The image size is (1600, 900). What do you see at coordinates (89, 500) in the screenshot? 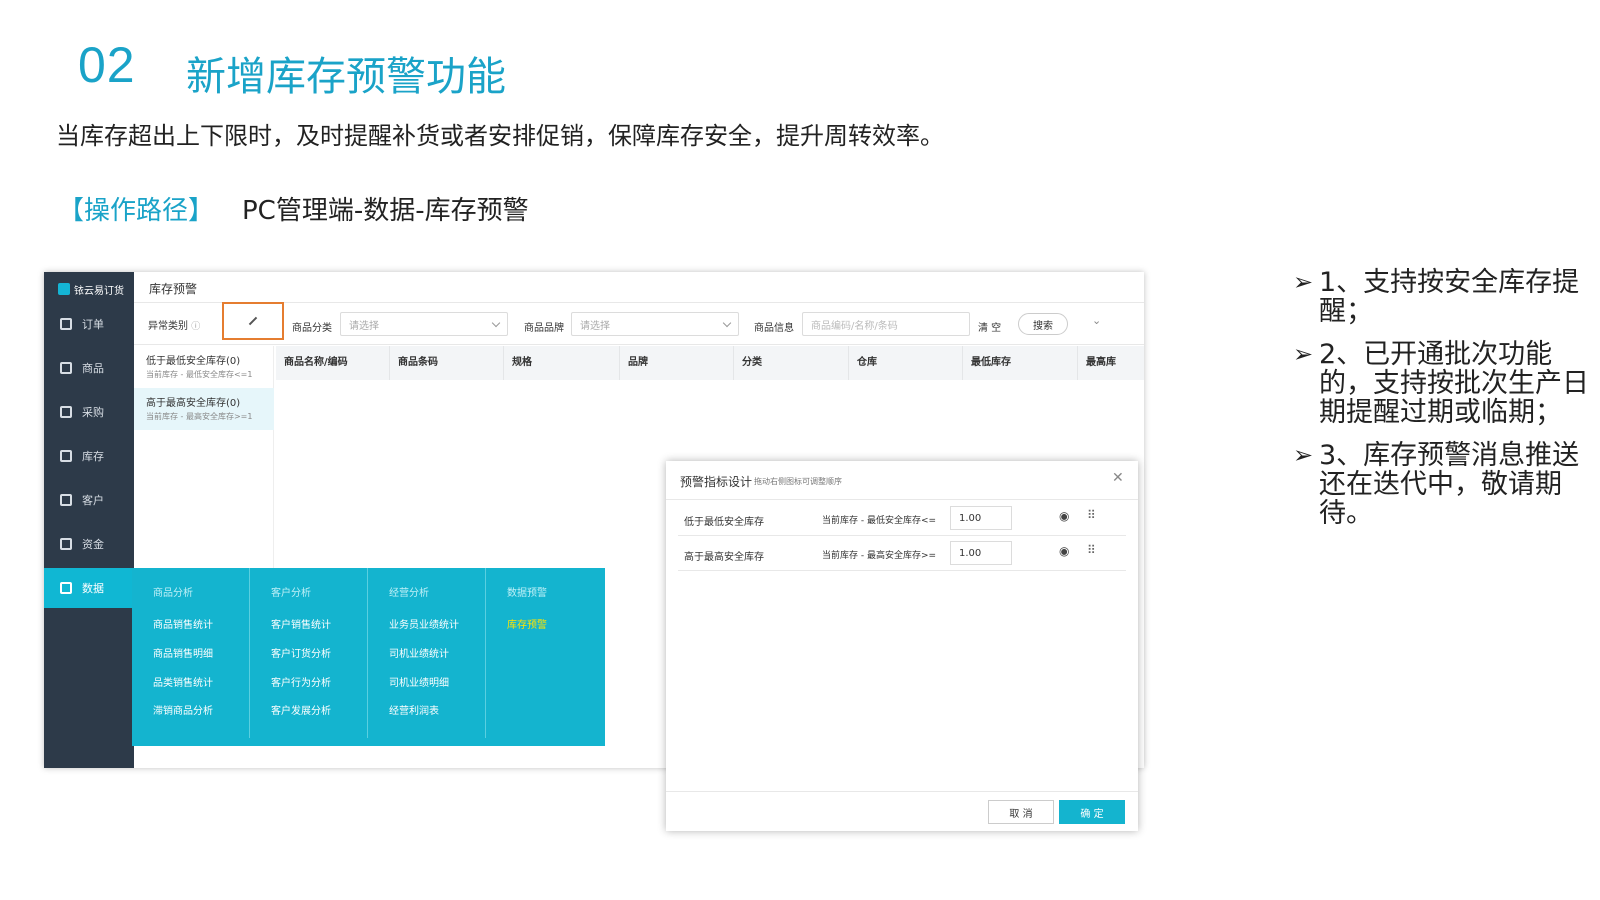
I see `nav-item-customers: 客户` at bounding box center [89, 500].